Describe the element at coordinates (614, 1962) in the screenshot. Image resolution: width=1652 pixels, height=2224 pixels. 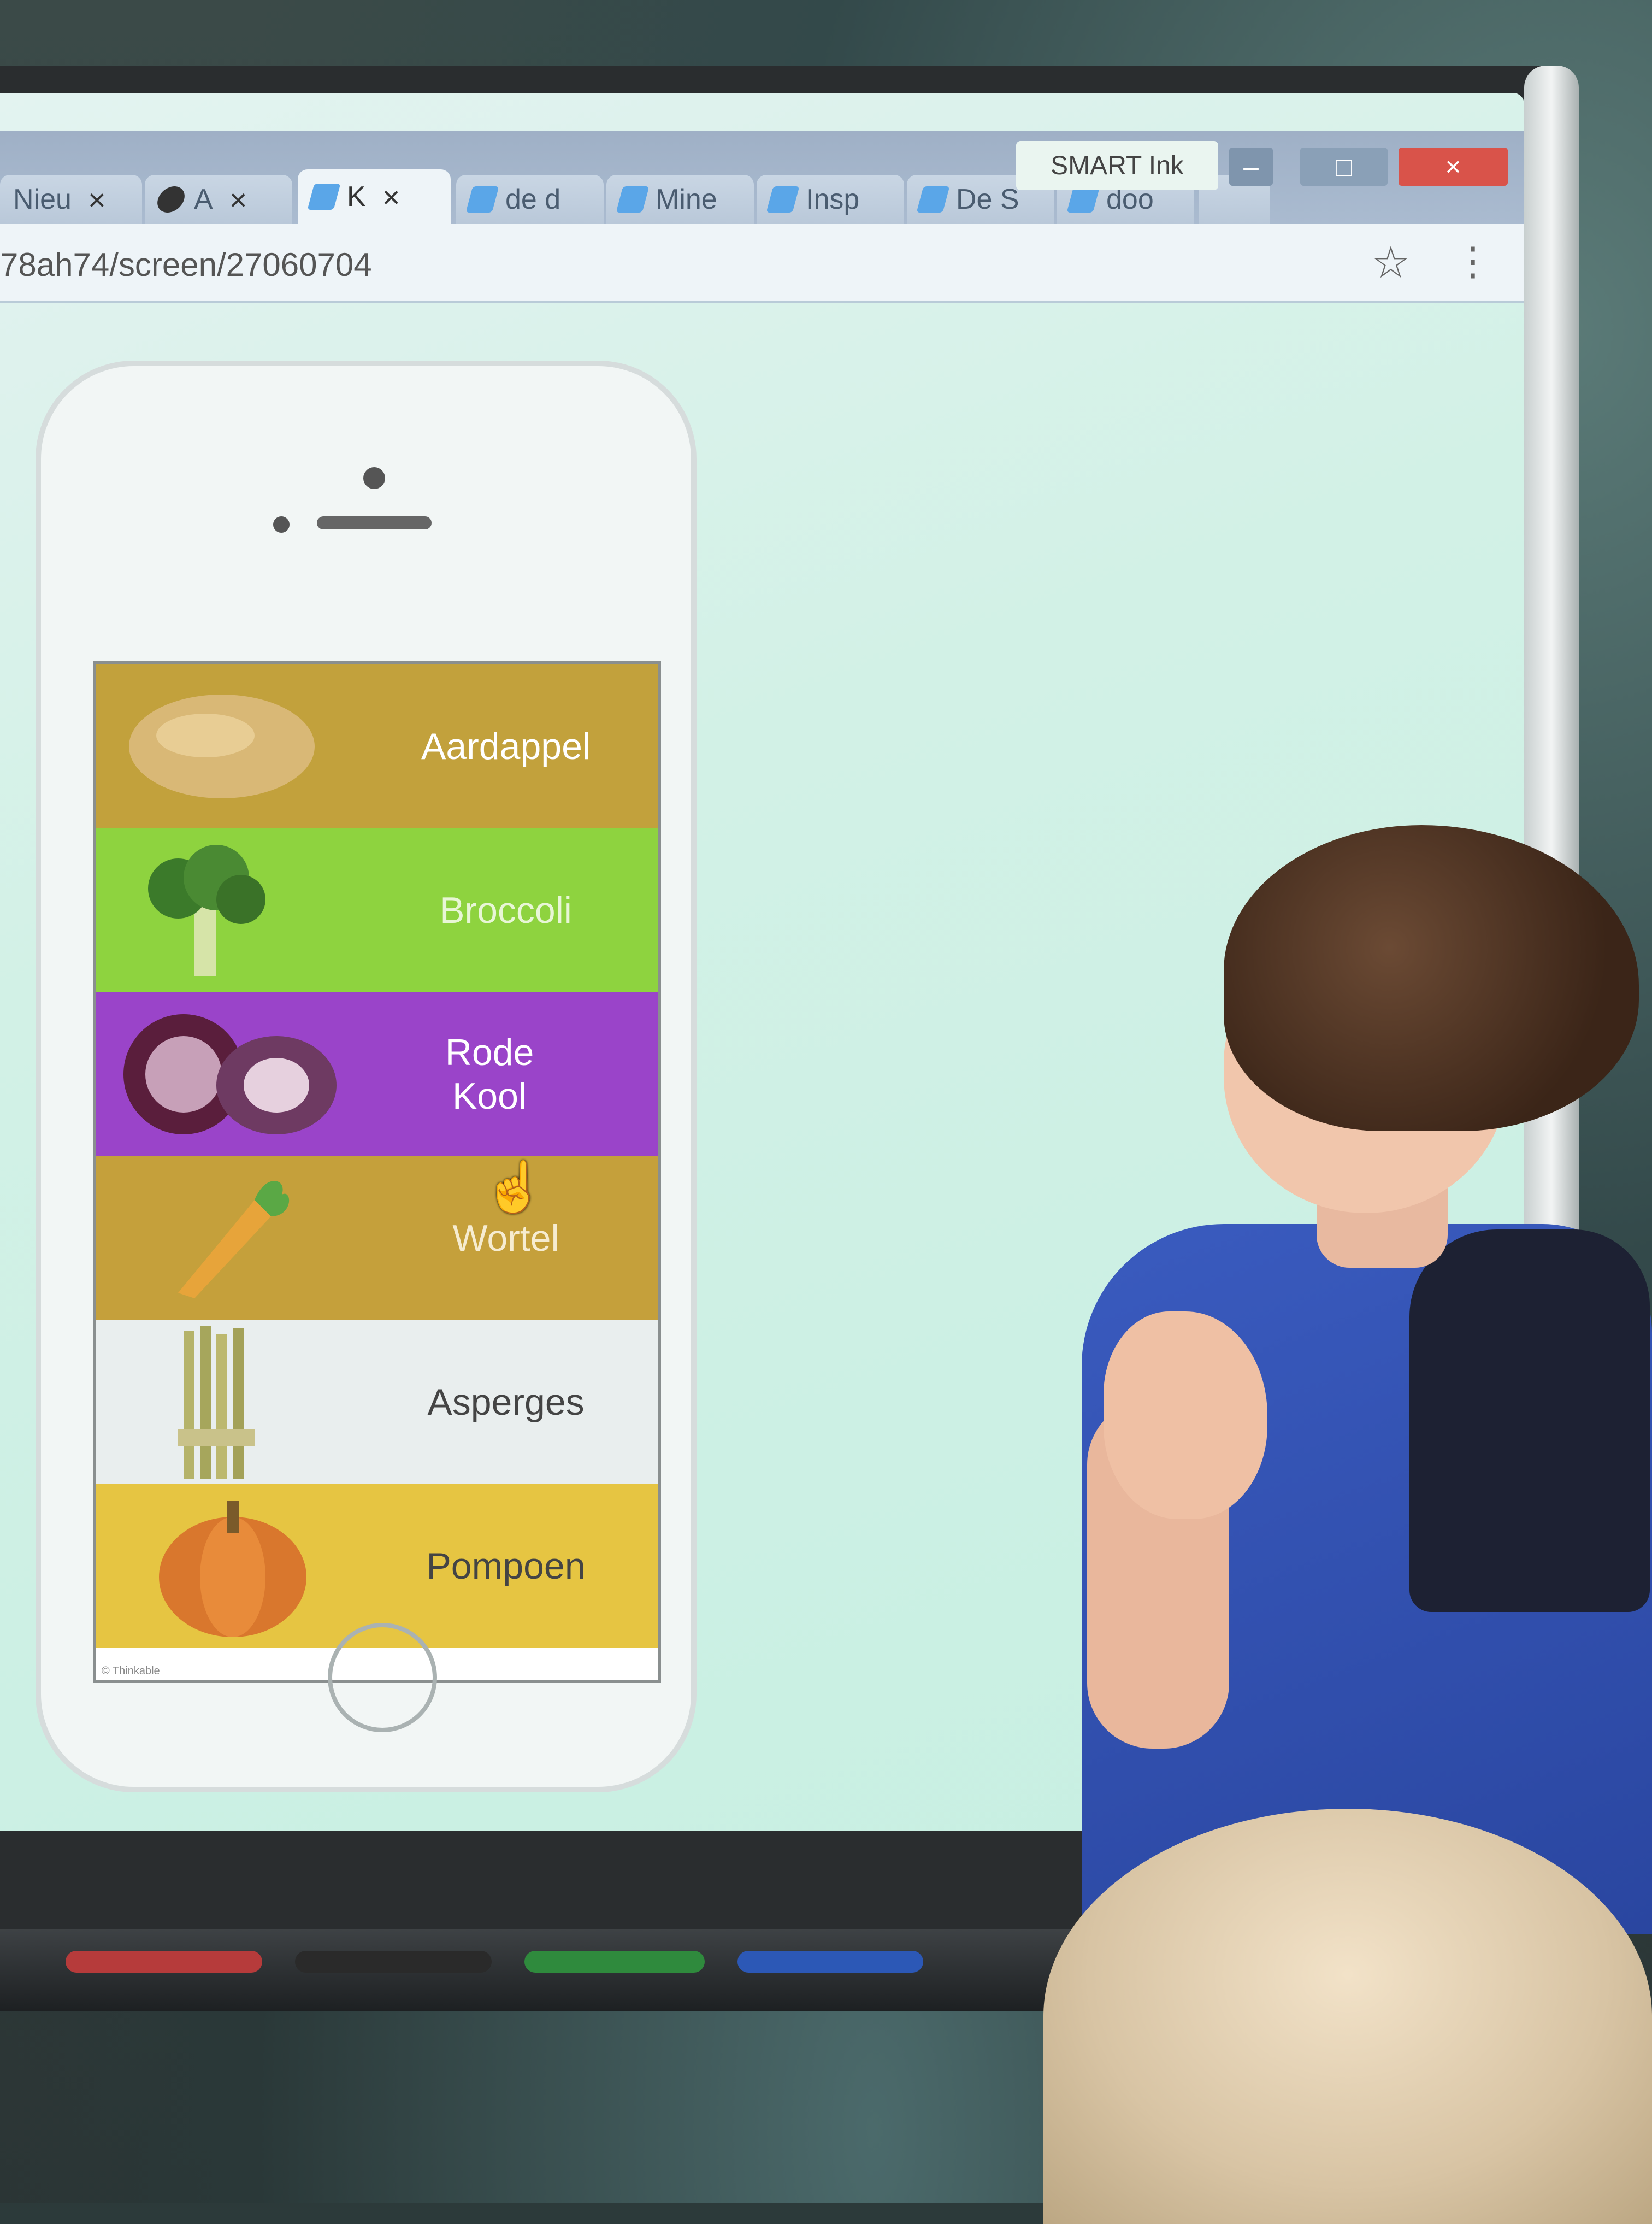
I see `green-marker` at that location.